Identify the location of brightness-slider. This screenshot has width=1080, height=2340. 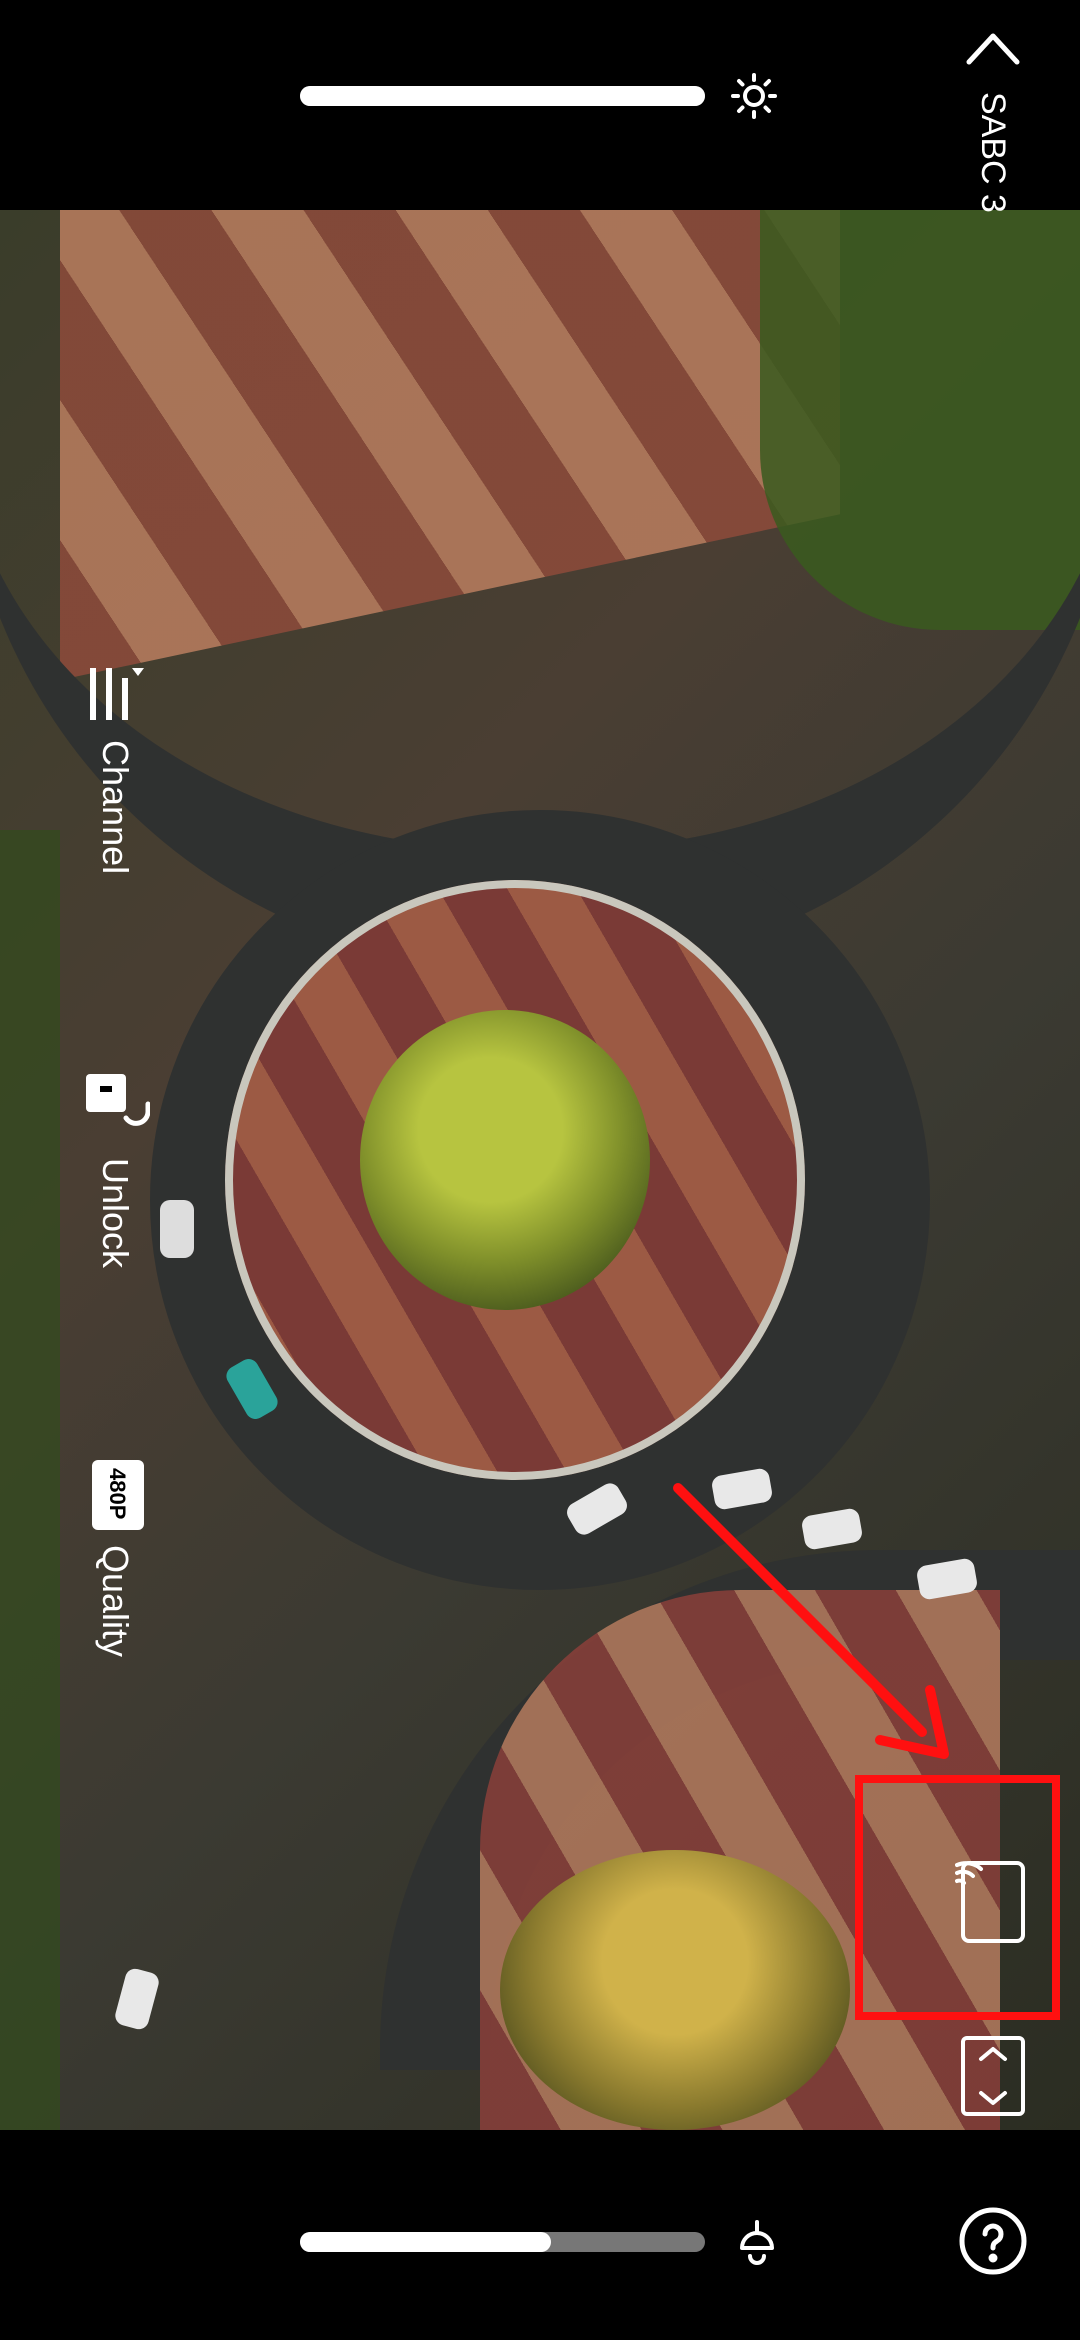
(502, 96).